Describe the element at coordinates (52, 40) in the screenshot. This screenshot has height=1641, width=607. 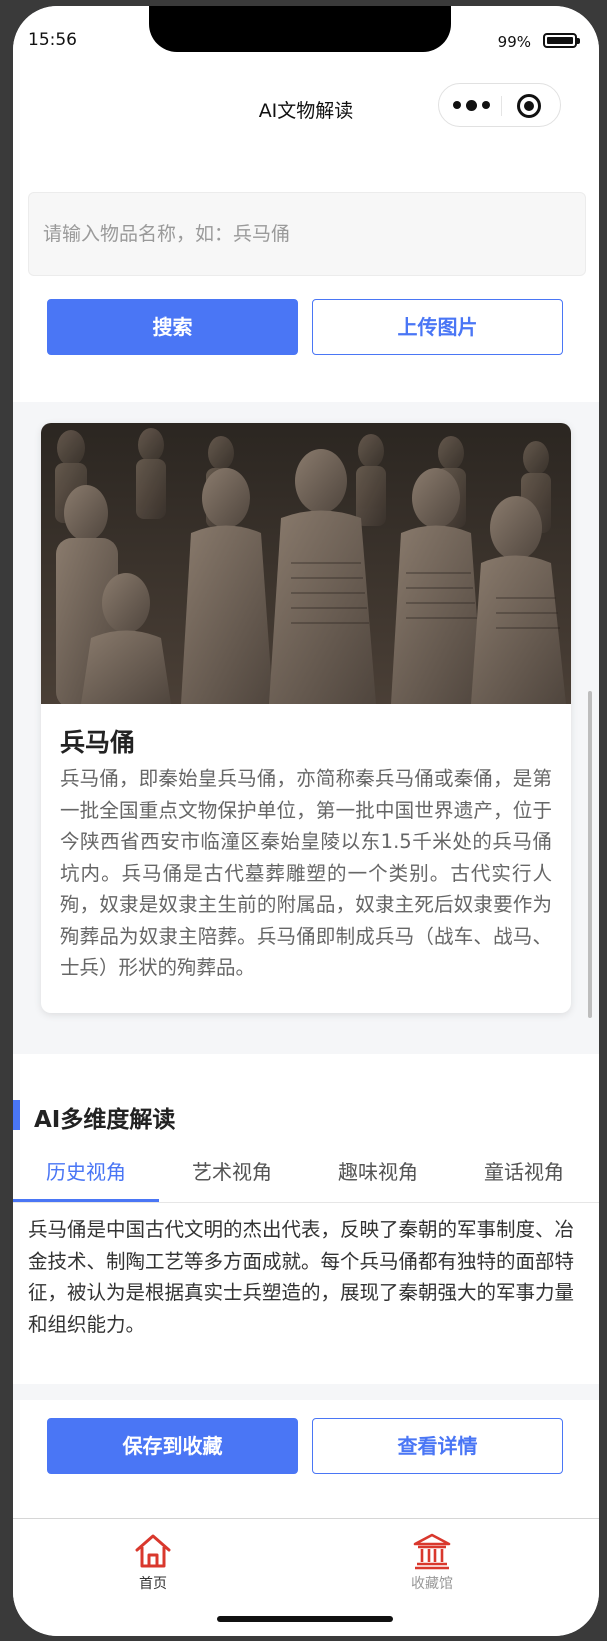
I see `status-time: 15:56` at that location.